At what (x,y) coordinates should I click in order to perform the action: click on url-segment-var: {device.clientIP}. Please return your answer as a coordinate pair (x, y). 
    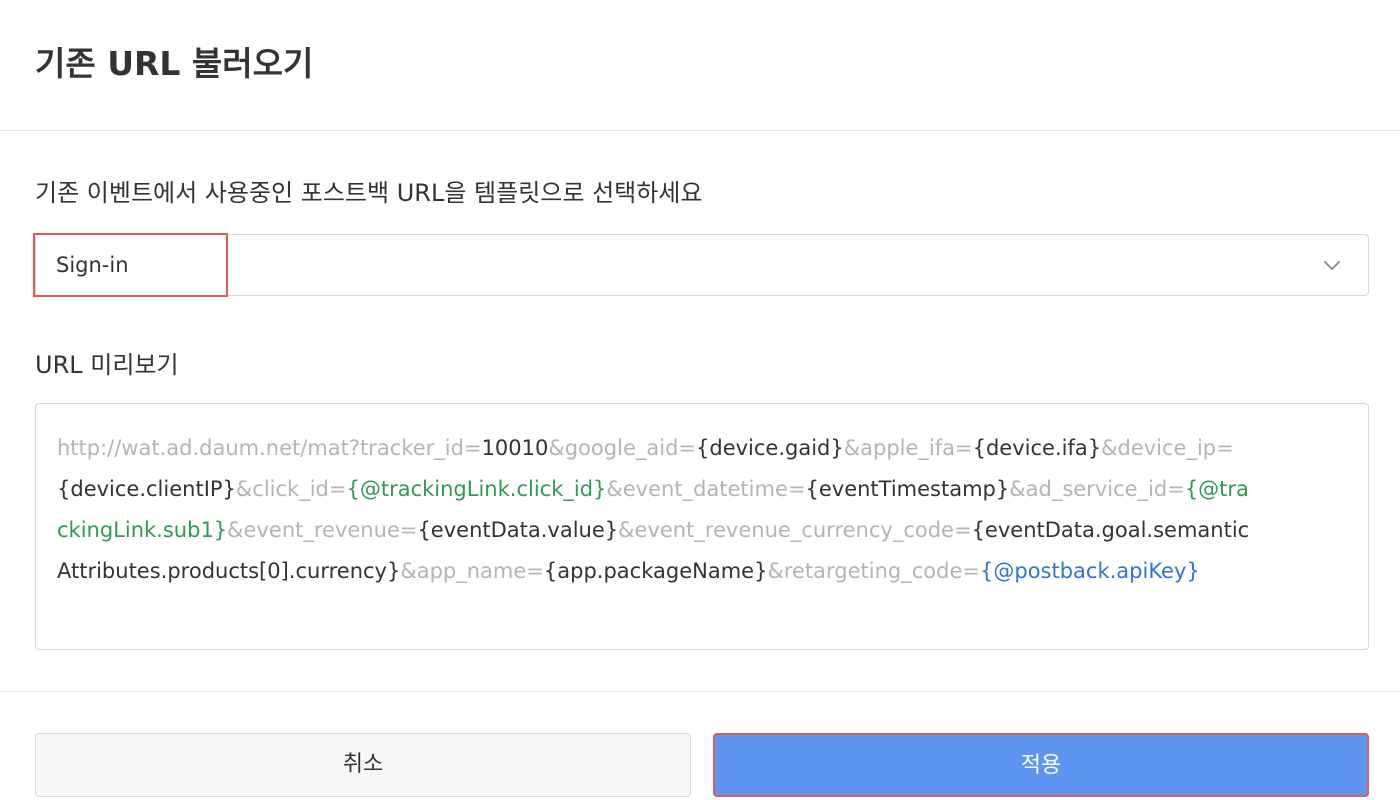
    Looking at the image, I should click on (146, 489).